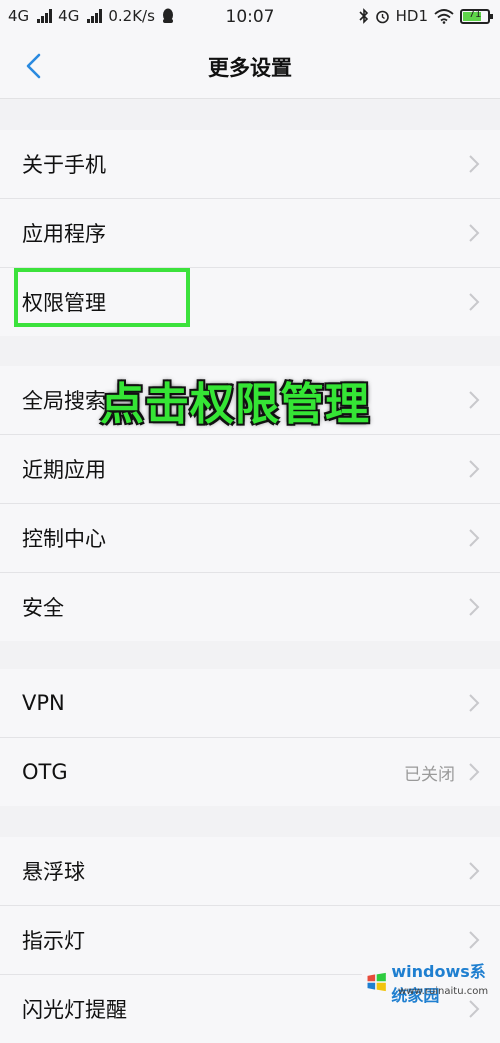 The height and width of the screenshot is (1043, 500). Describe the element at coordinates (45, 772) in the screenshot. I see `item-label: OTG` at that location.